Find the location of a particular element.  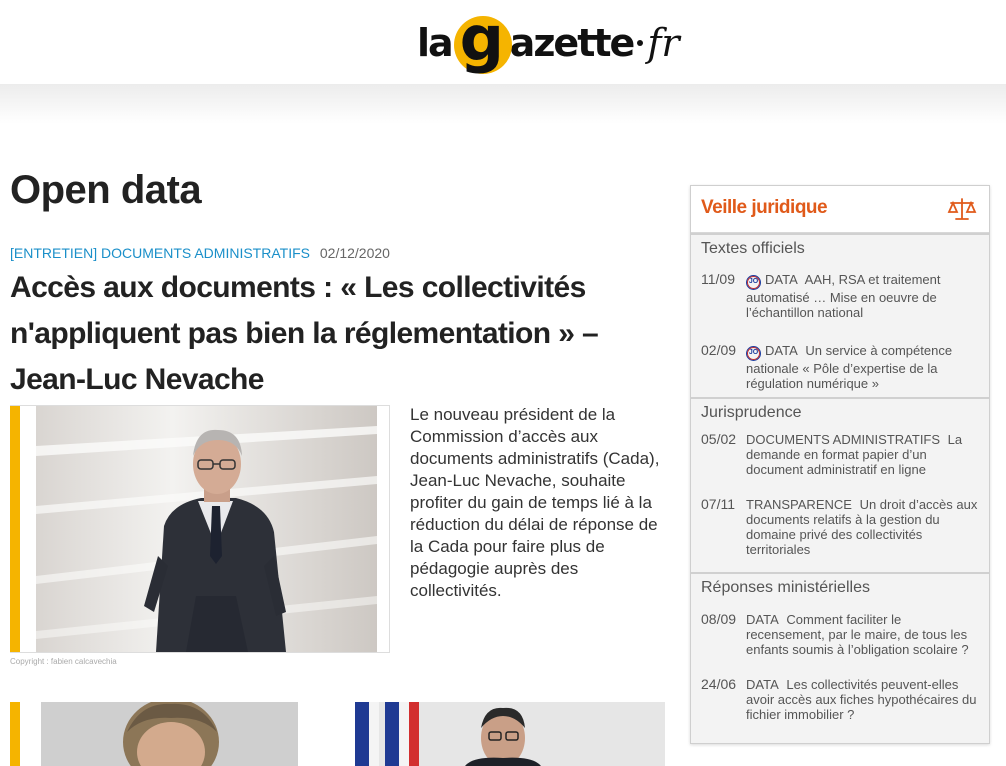

scale-of-justice-icon is located at coordinates (962, 209).